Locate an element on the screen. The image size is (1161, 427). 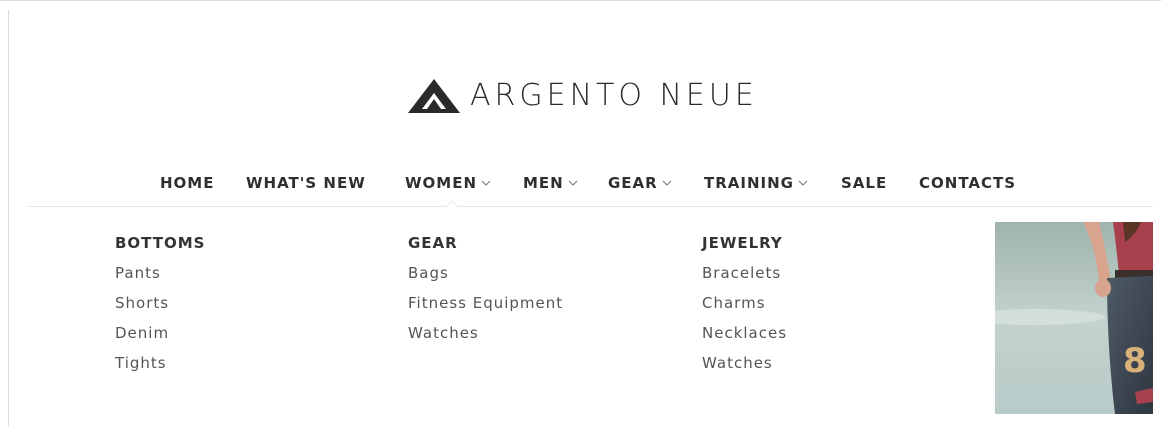
nav-item-women: WOMEN is located at coordinates (448, 183).